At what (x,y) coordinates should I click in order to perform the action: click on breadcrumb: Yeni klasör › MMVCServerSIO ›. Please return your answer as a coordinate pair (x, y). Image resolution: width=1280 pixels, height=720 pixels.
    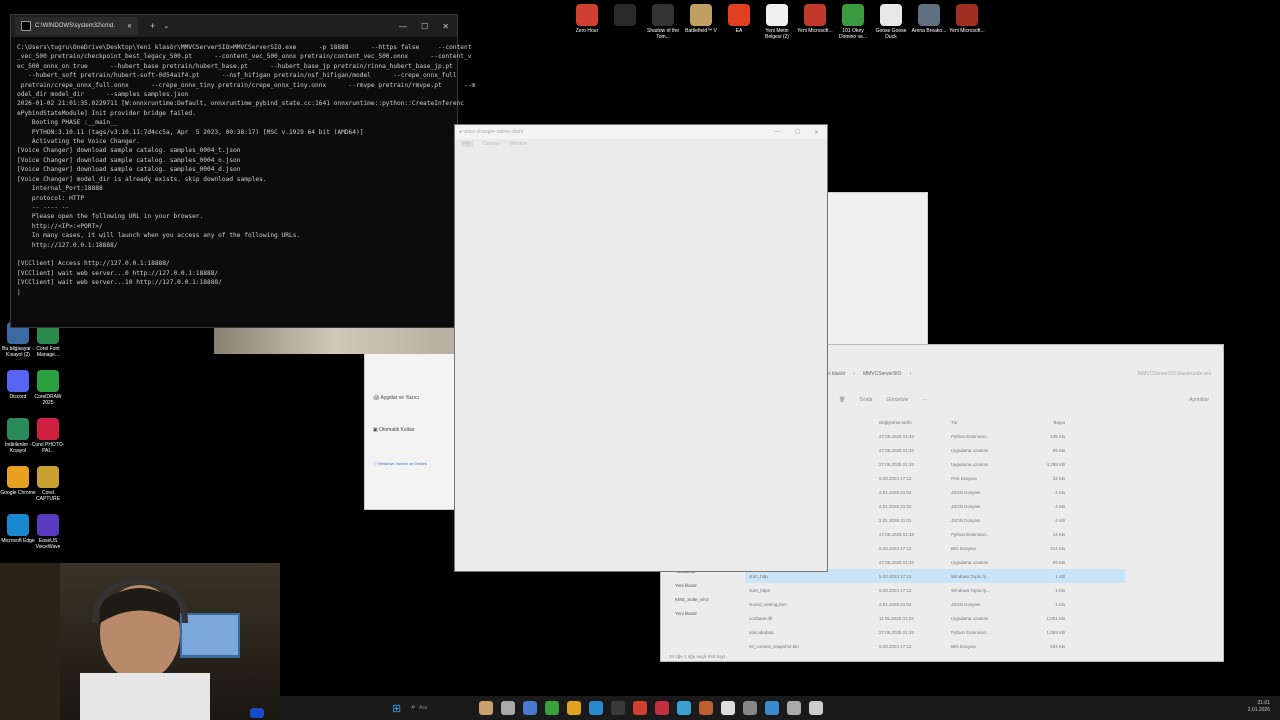
    Looking at the image, I should click on (866, 374).